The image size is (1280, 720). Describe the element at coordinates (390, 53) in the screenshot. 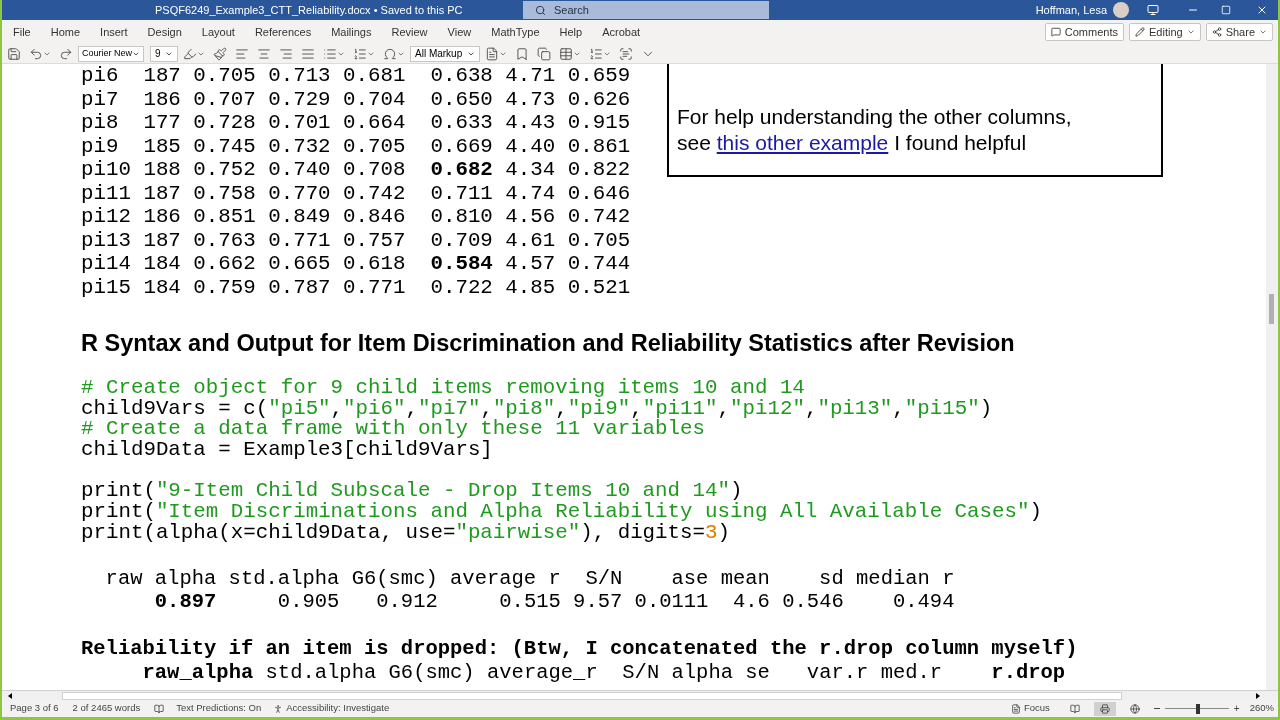

I see `symbol-icon` at that location.